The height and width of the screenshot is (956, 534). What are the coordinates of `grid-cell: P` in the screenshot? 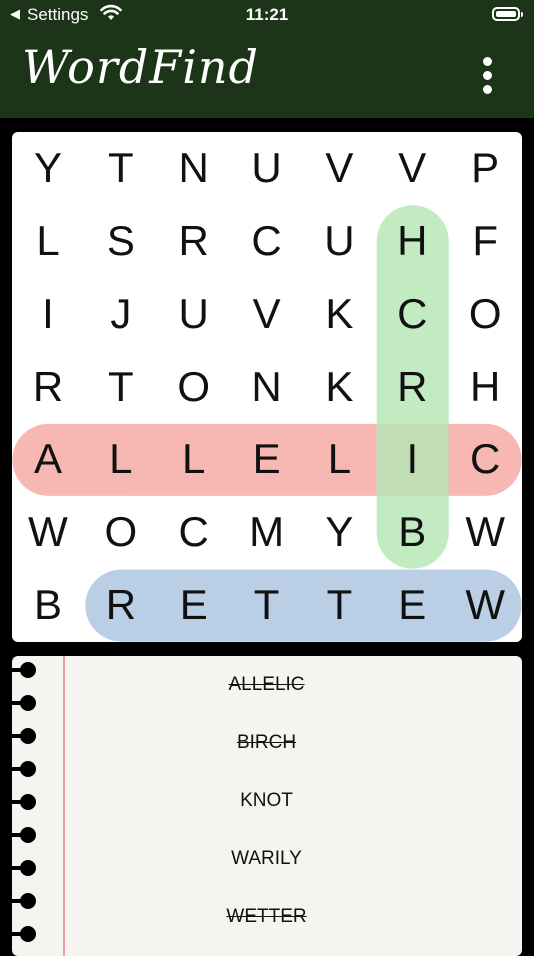 It's located at (485, 168).